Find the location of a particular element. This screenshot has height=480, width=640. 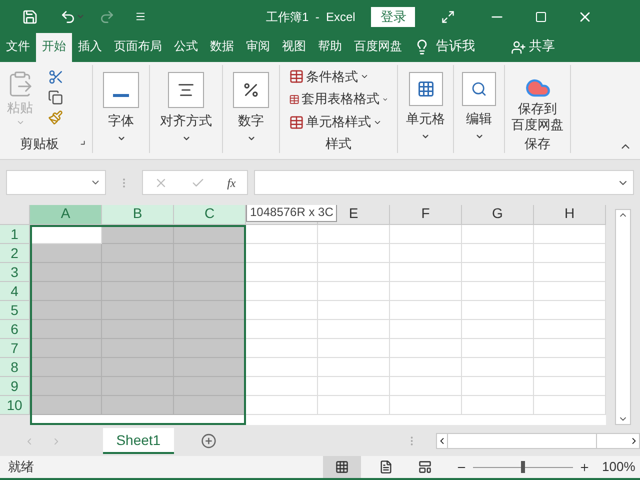

save-icon is located at coordinates (30, 16).